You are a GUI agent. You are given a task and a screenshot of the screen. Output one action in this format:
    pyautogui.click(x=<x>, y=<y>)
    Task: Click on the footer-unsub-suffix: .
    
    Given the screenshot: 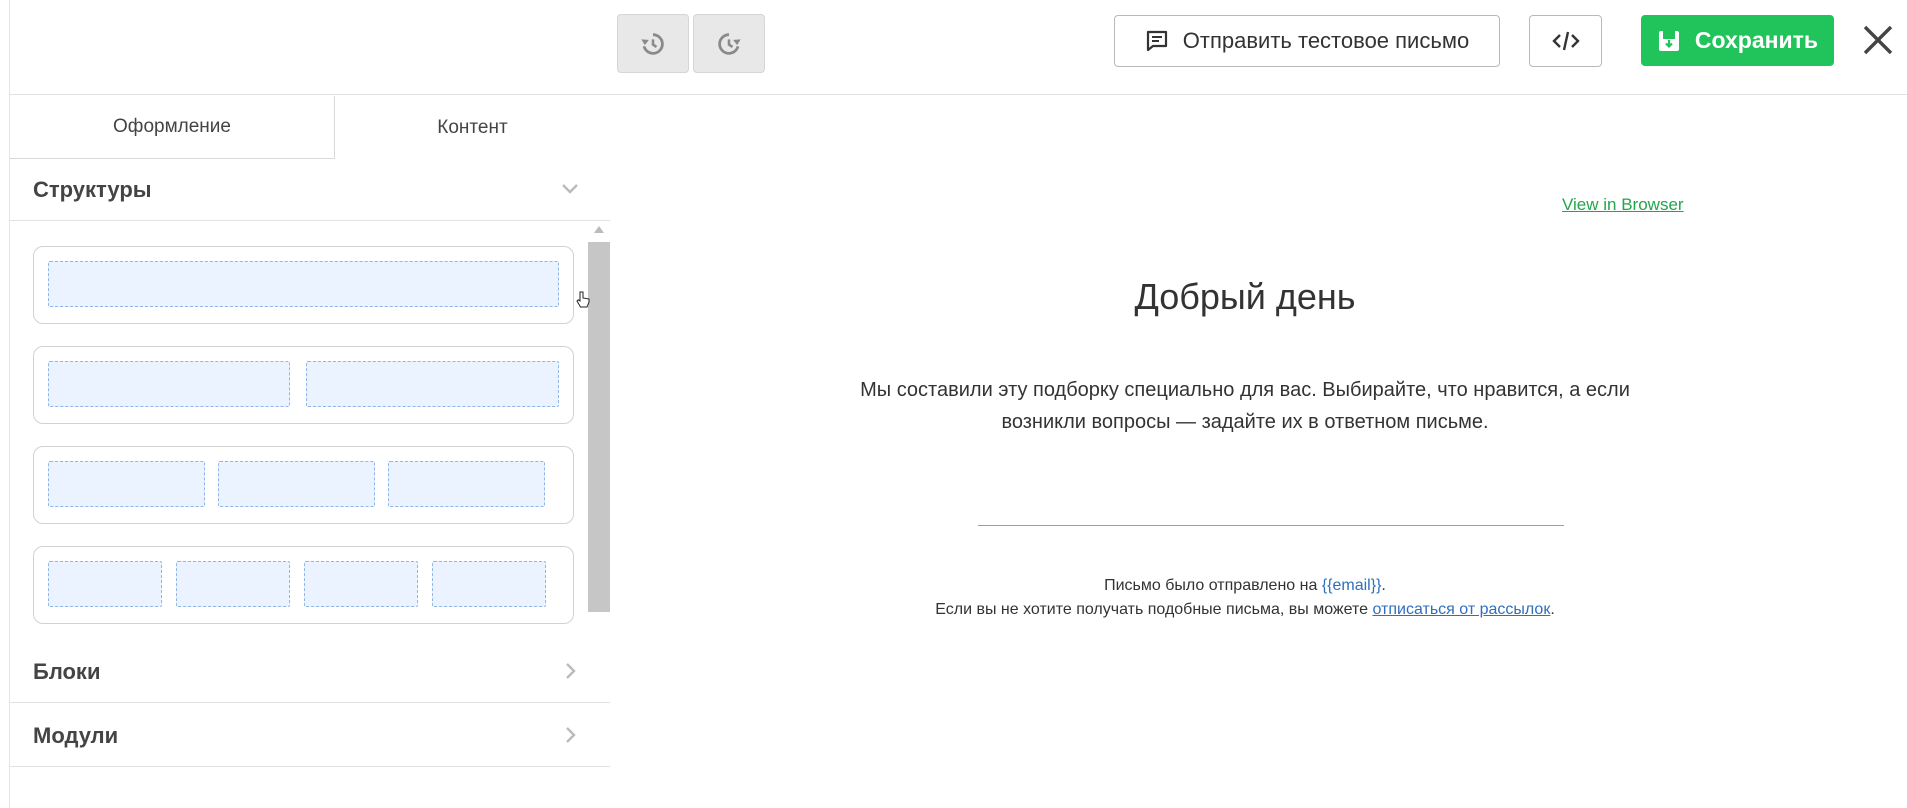 What is the action you would take?
    pyautogui.click(x=1552, y=609)
    